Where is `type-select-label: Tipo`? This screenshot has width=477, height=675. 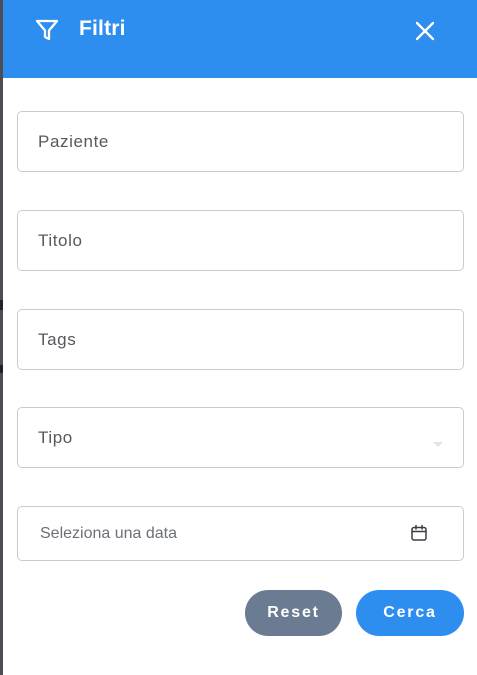
type-select-label: Tipo is located at coordinates (55, 437).